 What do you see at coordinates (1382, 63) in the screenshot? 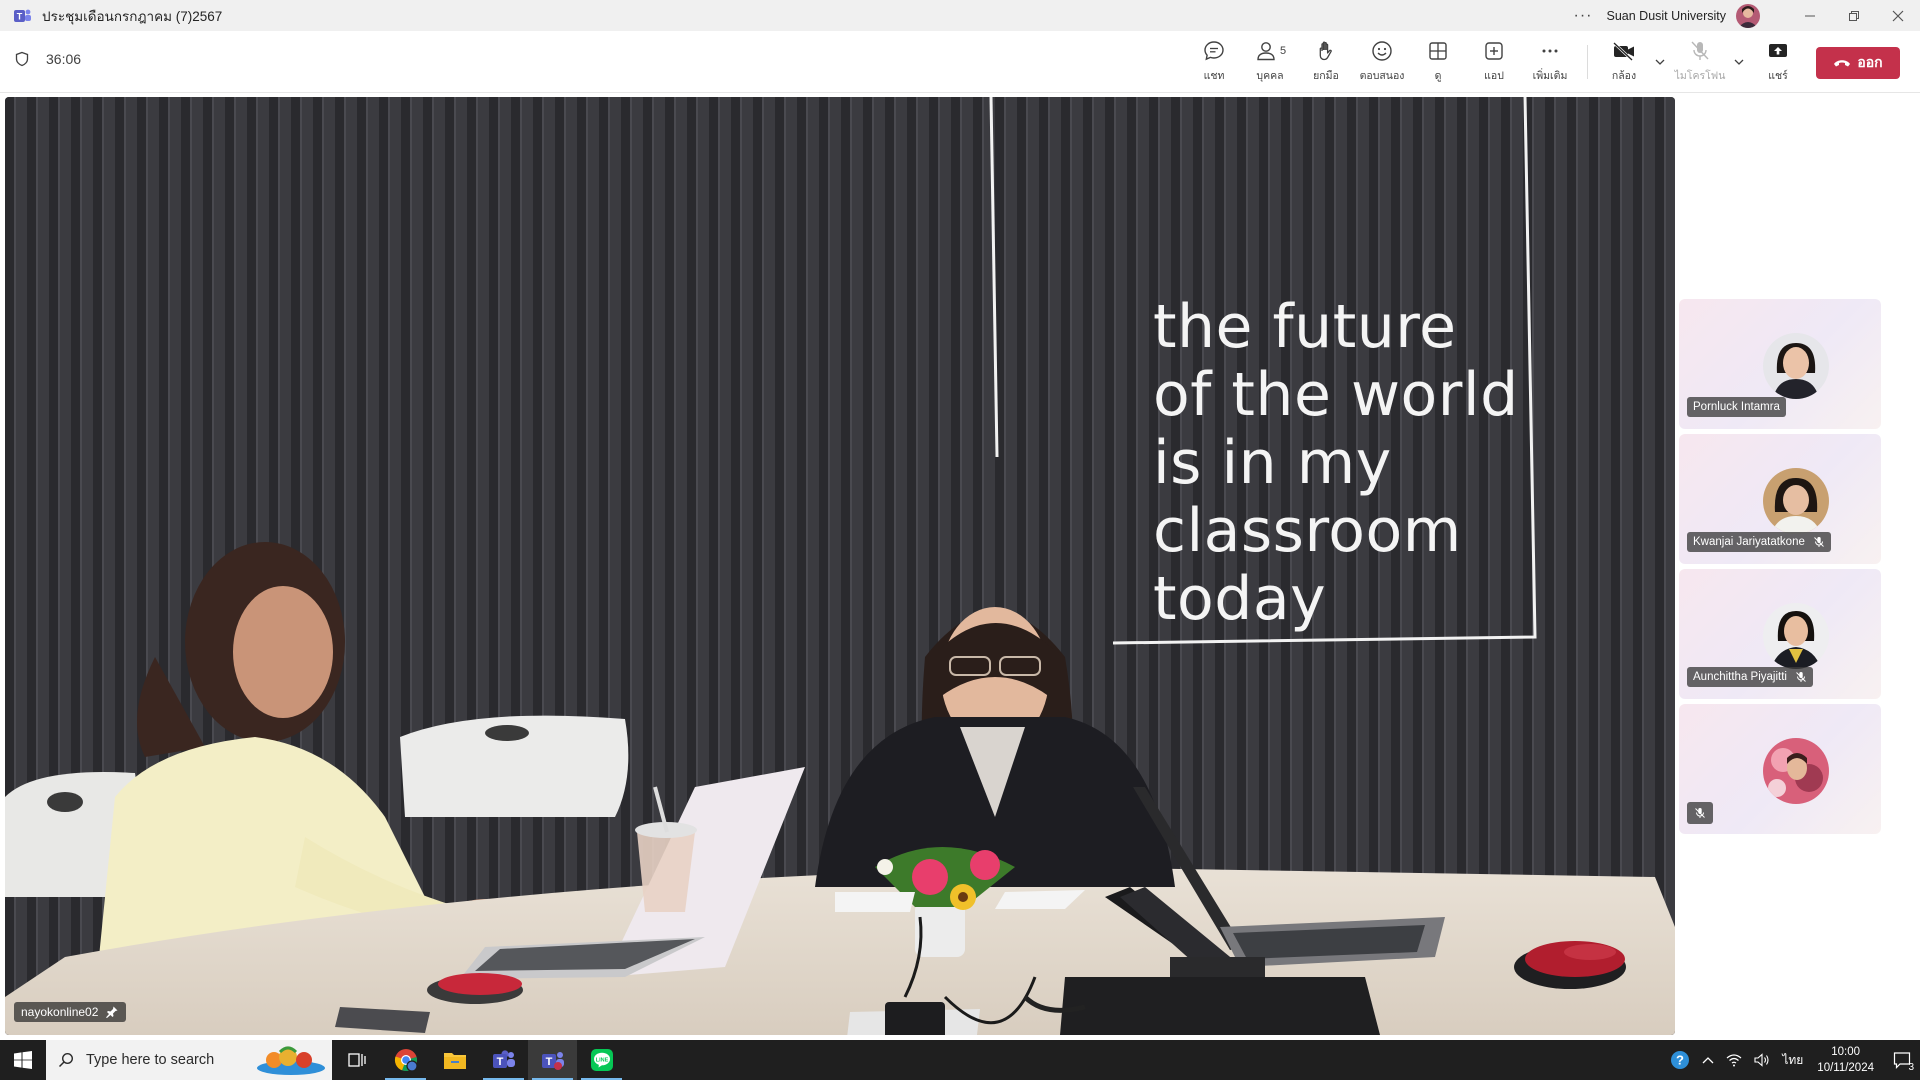
I see `react-button: ตอบสนอง` at bounding box center [1382, 63].